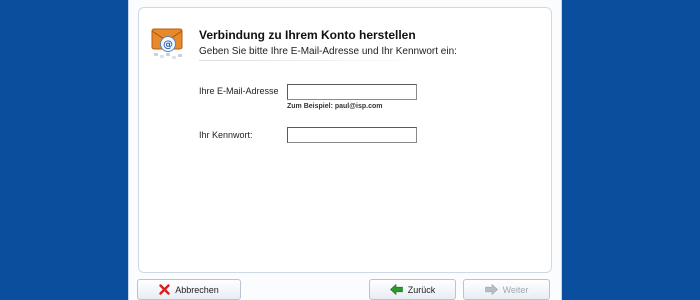  Describe the element at coordinates (307, 35) in the screenshot. I see `page-title: Verbindung zu Ihrem Konto herstellen` at that location.